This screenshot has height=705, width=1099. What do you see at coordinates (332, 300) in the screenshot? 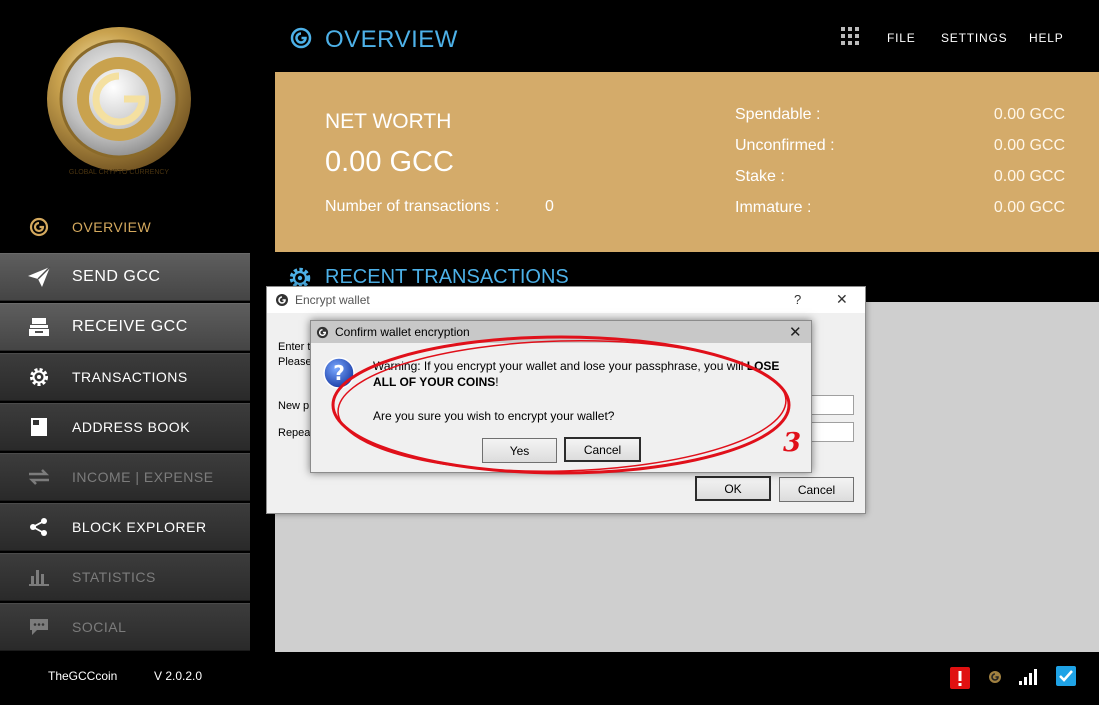
I see `dialog-title: Encrypt wallet` at bounding box center [332, 300].